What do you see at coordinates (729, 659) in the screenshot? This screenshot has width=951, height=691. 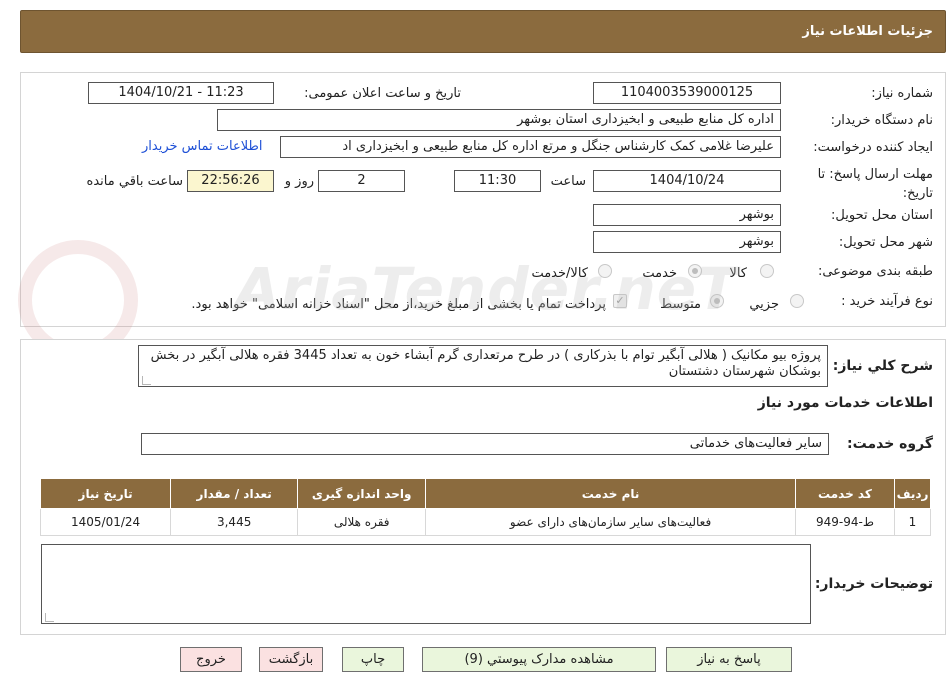 I see `reply-button: پاسخ به نیاز` at bounding box center [729, 659].